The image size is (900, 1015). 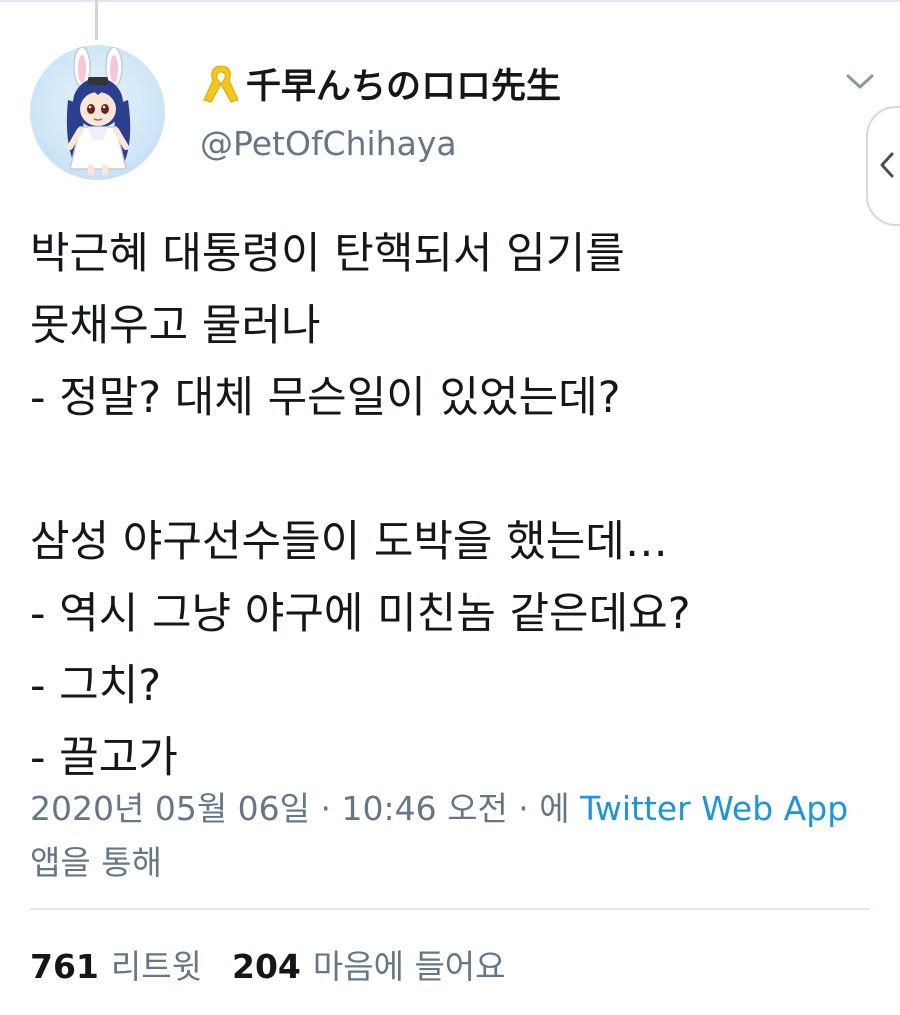 I want to click on thread-connector-line, so click(x=96, y=20).